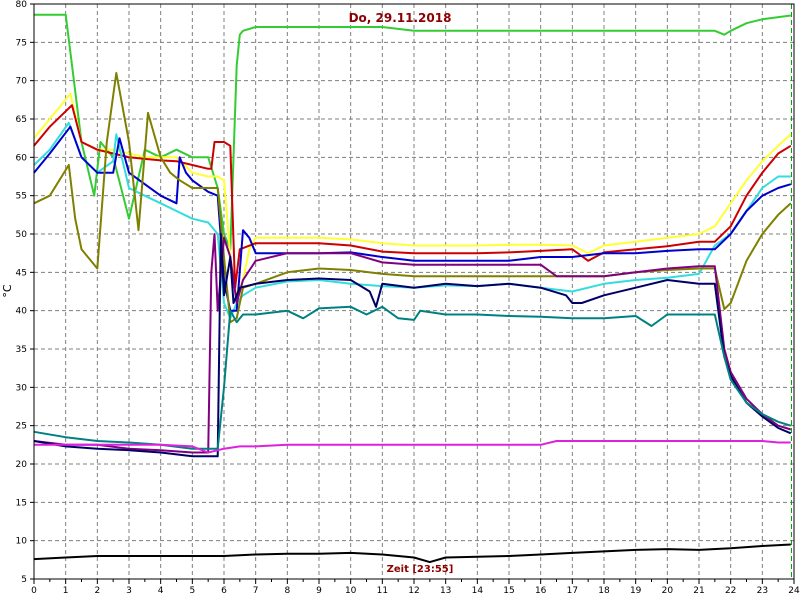 This screenshot has width=800, height=600. Describe the element at coordinates (22, 542) in the screenshot. I see `y-tick-label: 10` at that location.